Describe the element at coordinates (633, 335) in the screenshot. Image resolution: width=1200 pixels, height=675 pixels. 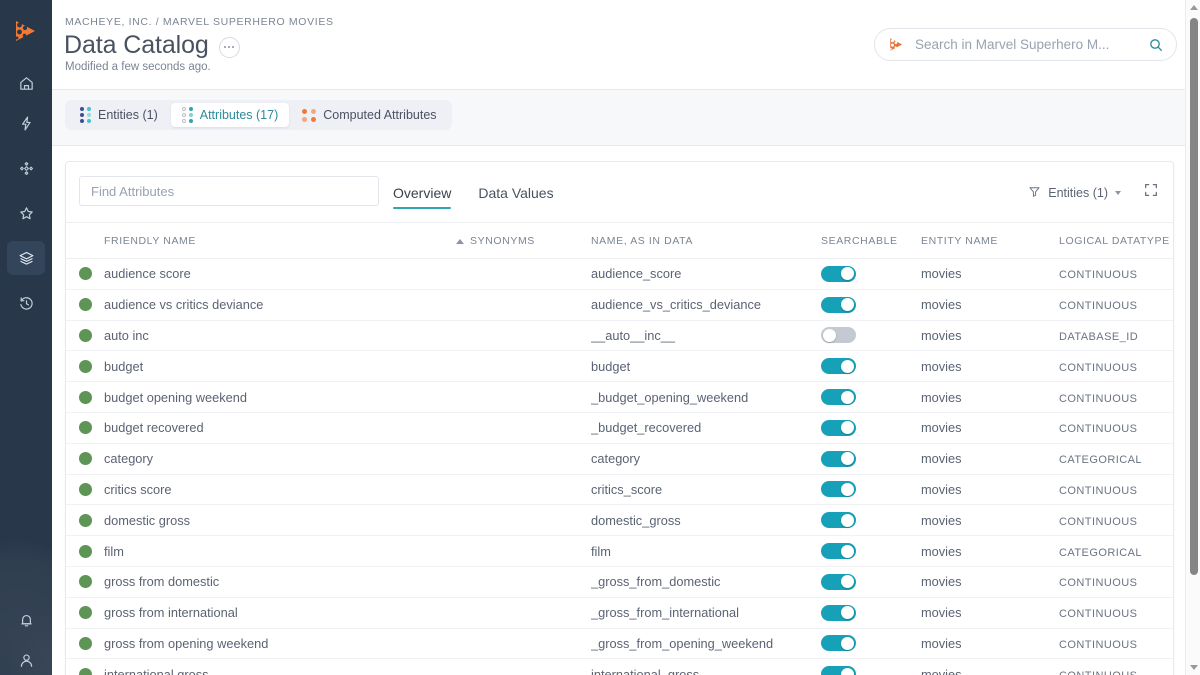
I see `cell-name-as-in-data-text: __auto__inc__` at that location.